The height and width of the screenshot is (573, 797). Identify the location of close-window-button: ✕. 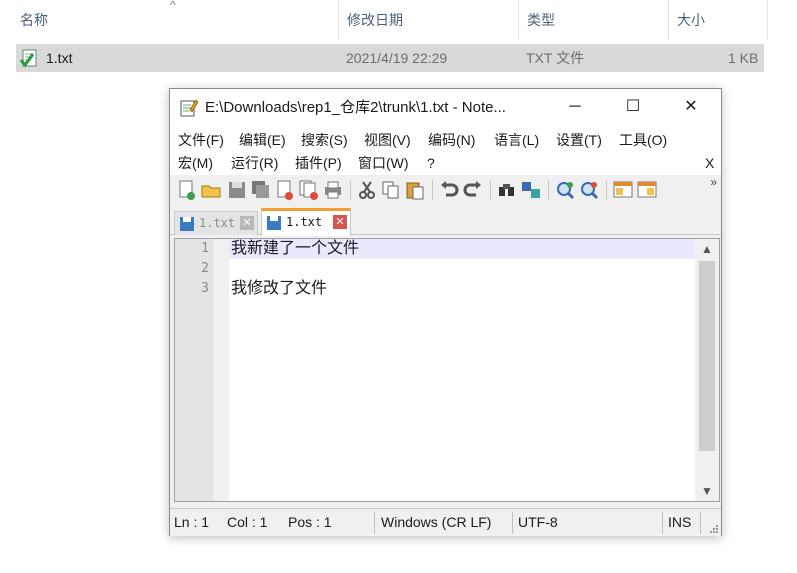
(691, 108).